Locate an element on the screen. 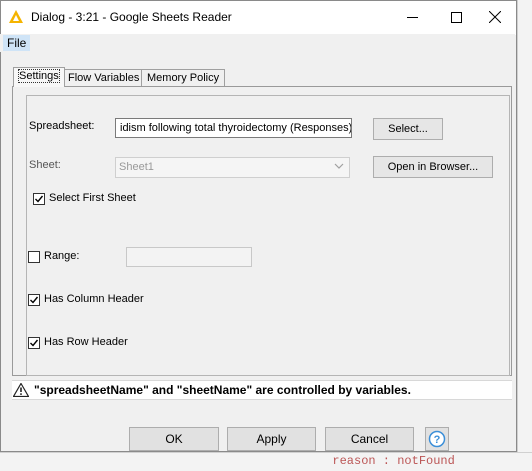 The image size is (532, 471). has-row-header-checkbox is located at coordinates (34, 343).